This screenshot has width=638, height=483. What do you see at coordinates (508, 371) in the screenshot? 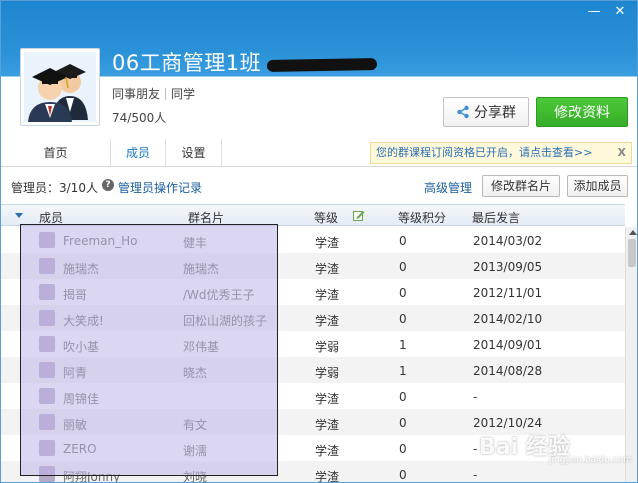
I see `member-last-post: 2014/08/28` at bounding box center [508, 371].